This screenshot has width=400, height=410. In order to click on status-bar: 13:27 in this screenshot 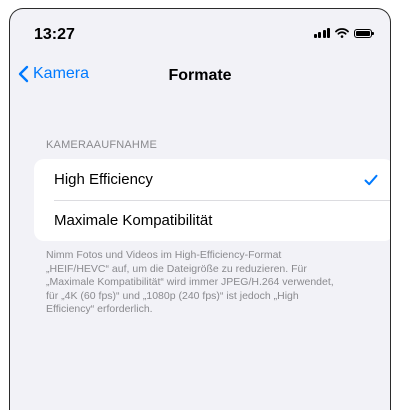, I will do `click(200, 31)`.